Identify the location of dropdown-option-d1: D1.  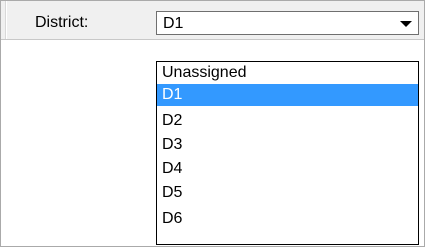
(287, 95).